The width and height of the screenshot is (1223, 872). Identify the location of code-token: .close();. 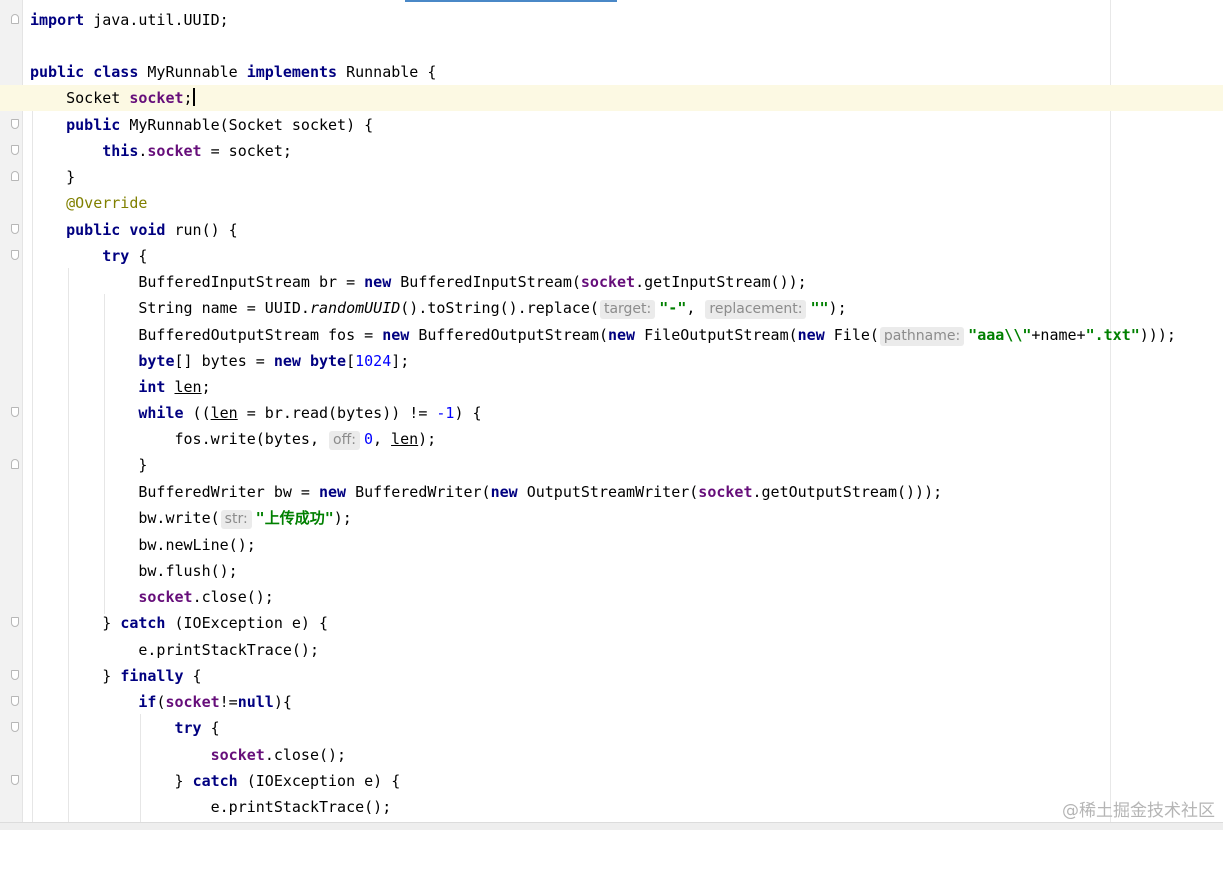
(233, 597).